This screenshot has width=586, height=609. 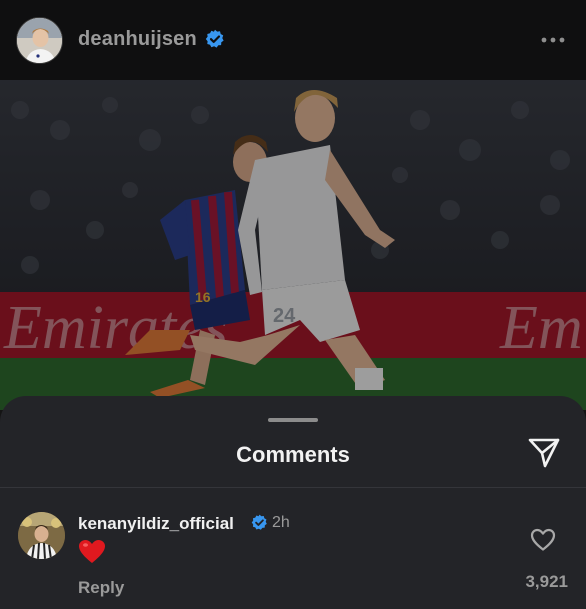 What do you see at coordinates (41, 535) in the screenshot?
I see `commenter-avatar` at bounding box center [41, 535].